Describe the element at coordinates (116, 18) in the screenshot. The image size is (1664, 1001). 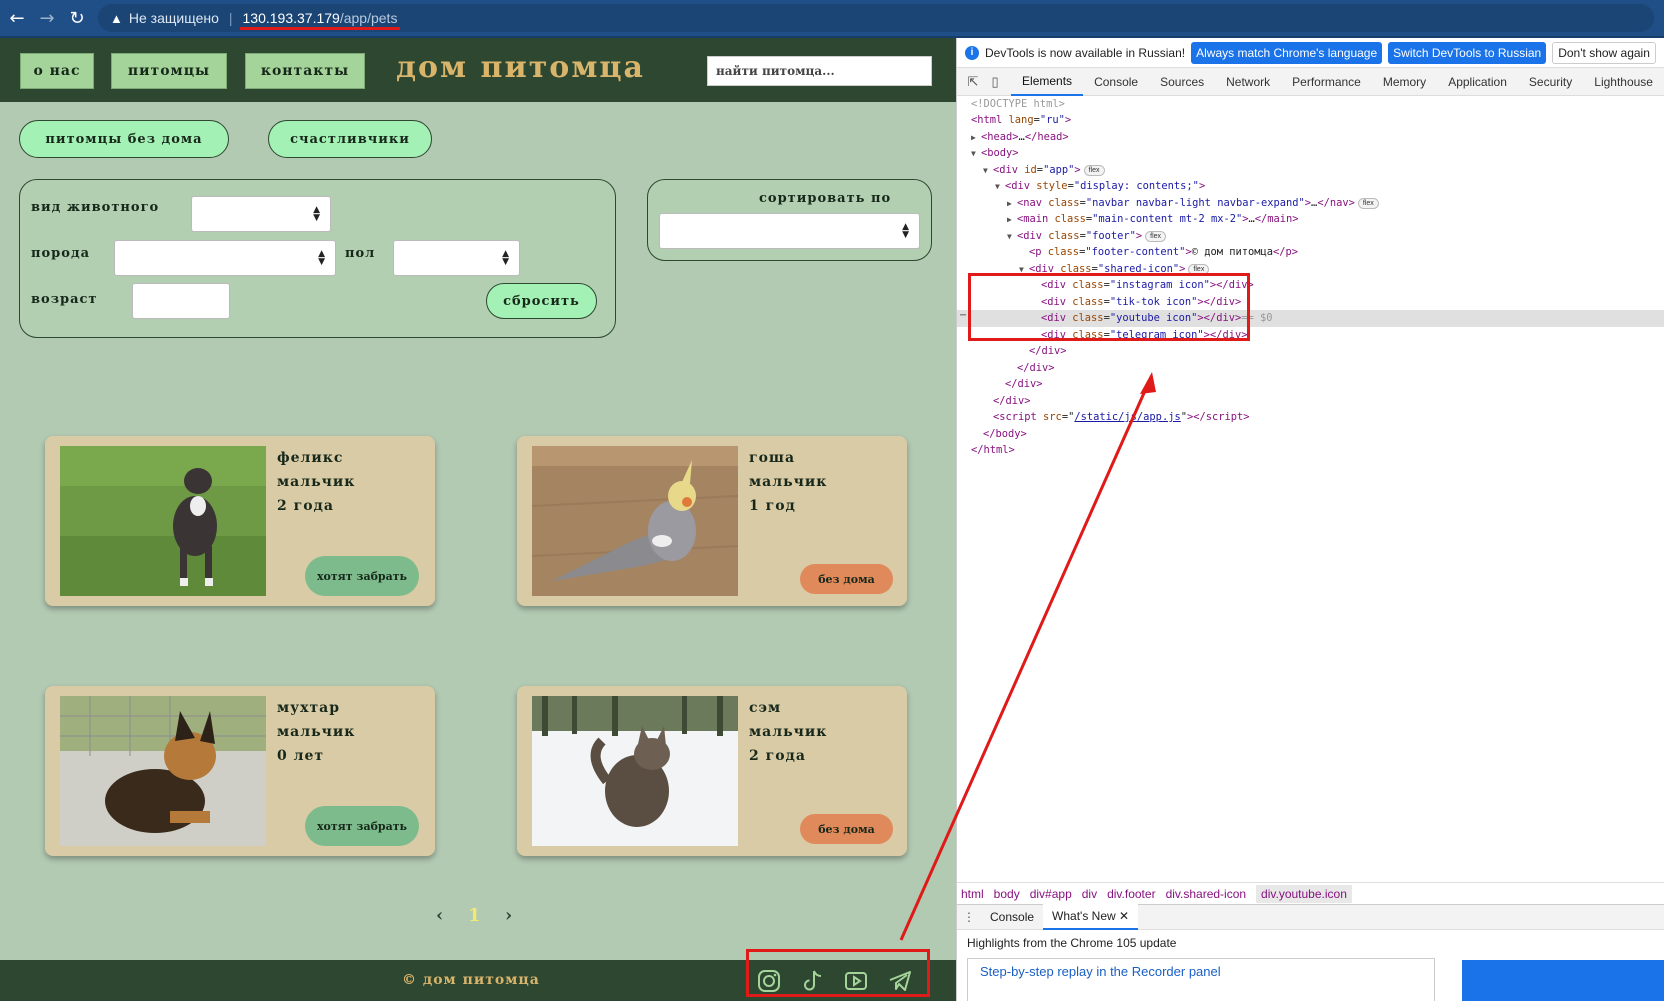
I see `warning-icon: ▲` at that location.